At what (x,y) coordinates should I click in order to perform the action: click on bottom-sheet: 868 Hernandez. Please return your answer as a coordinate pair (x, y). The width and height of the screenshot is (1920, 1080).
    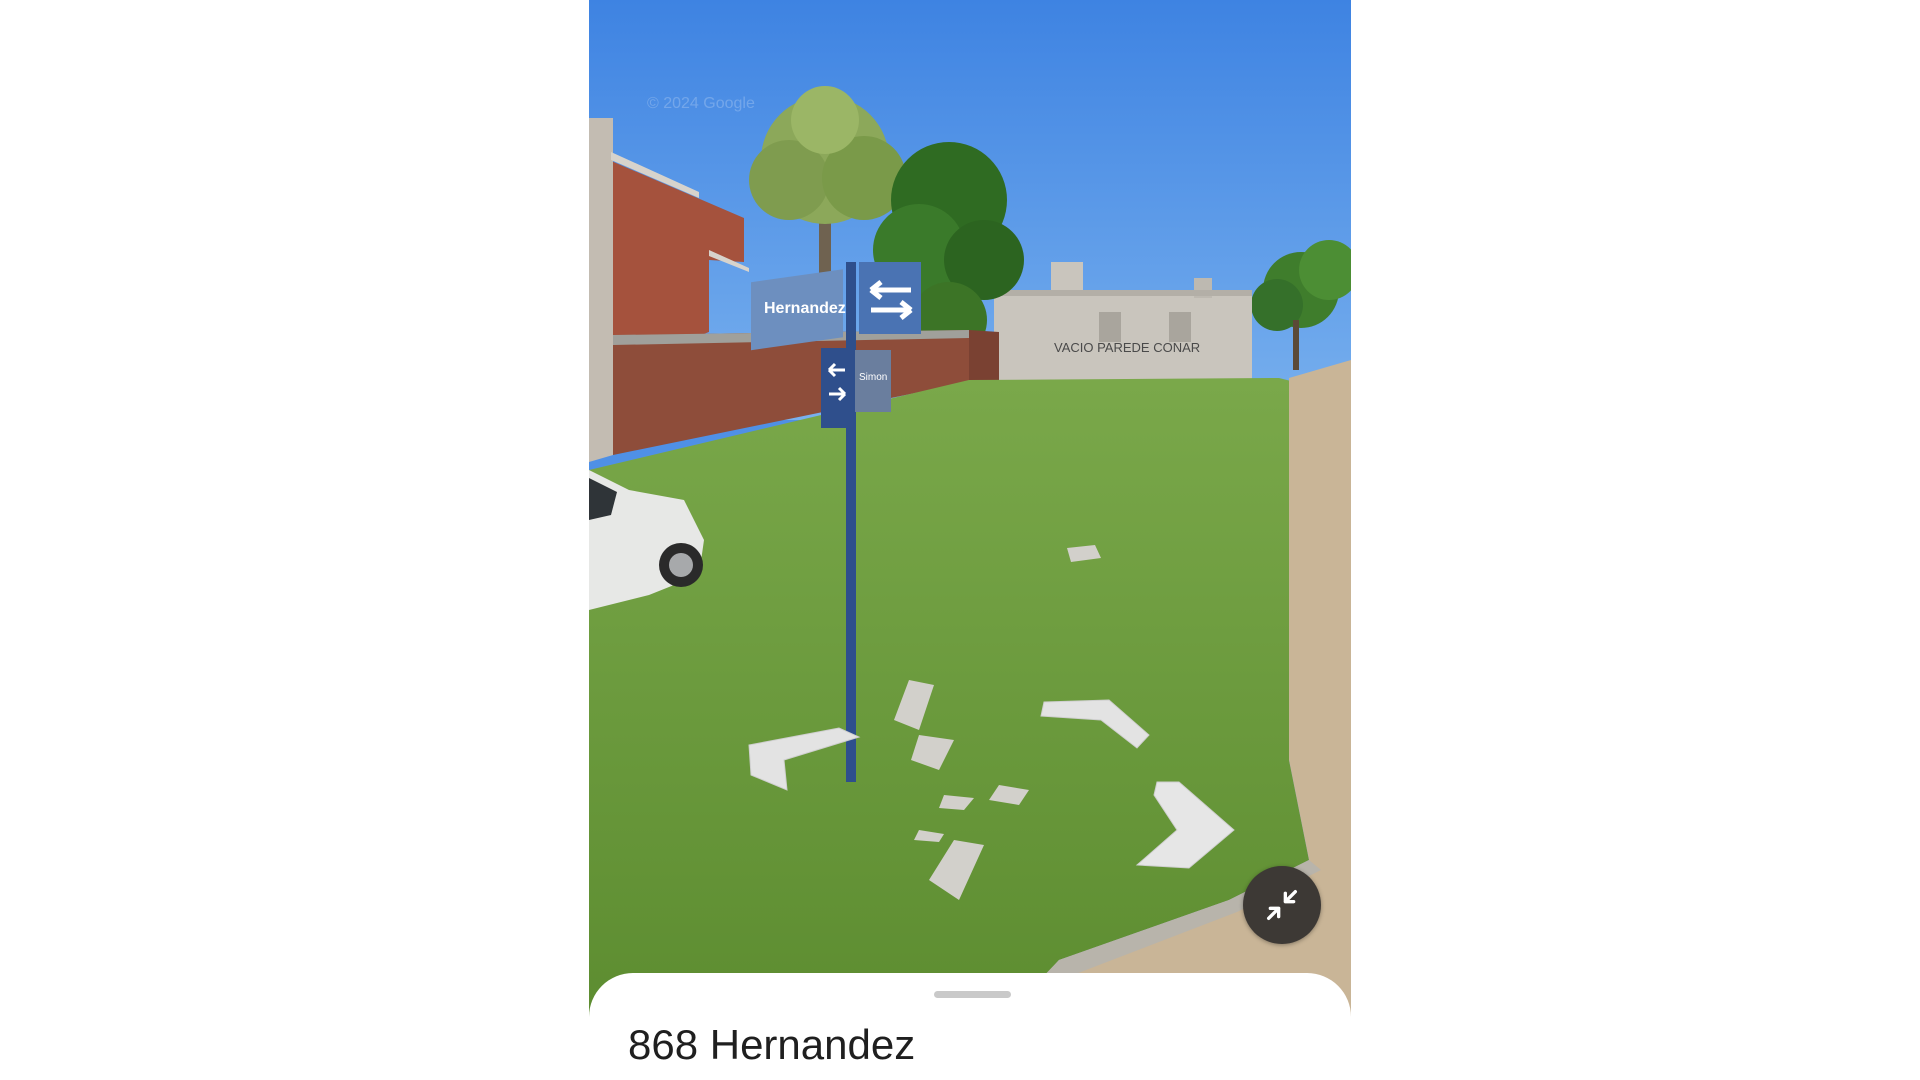
    Looking at the image, I should click on (970, 1026).